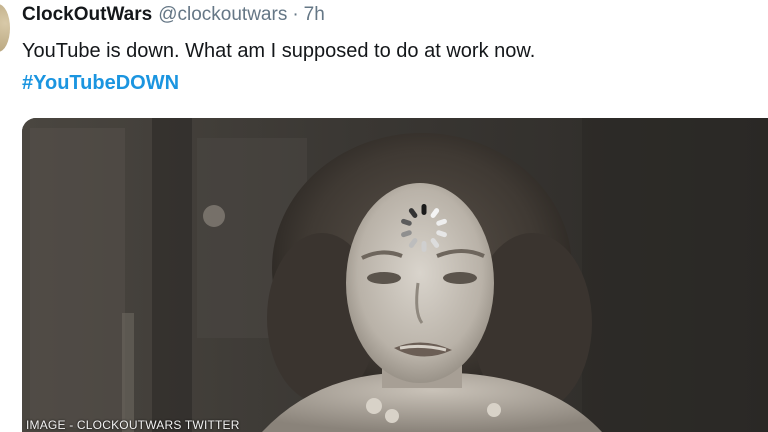 The image size is (768, 432). I want to click on avatar, so click(5, 28).